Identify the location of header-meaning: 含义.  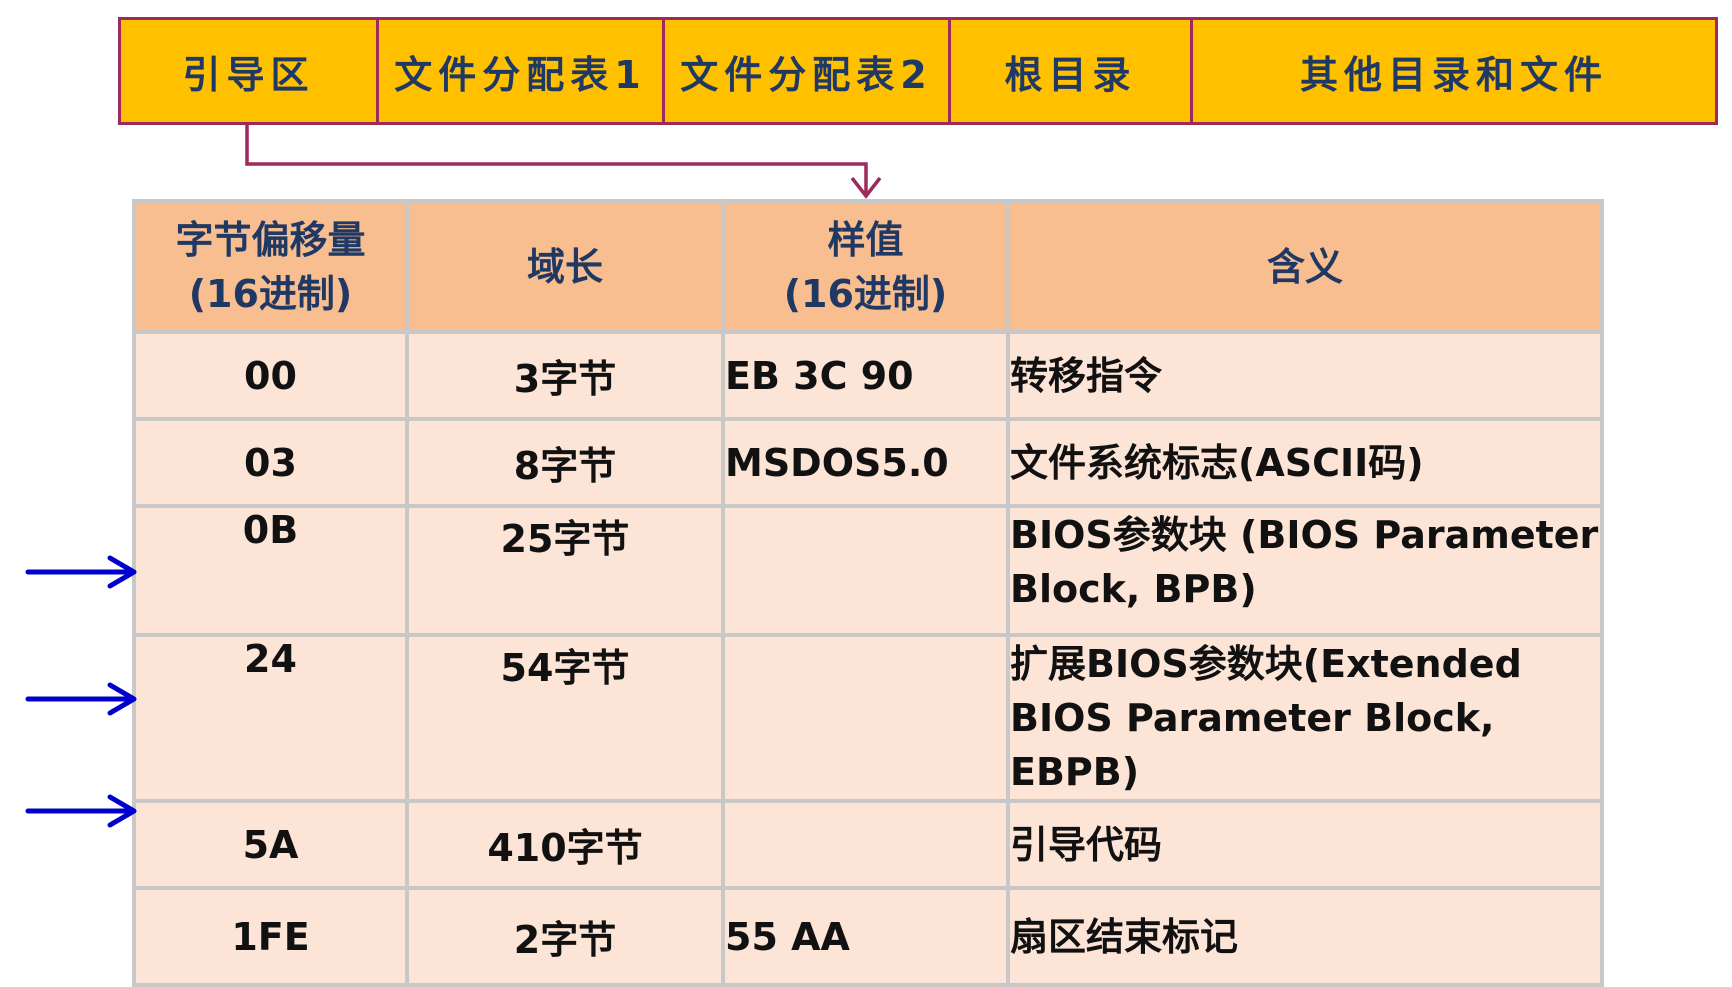
(1305, 266).